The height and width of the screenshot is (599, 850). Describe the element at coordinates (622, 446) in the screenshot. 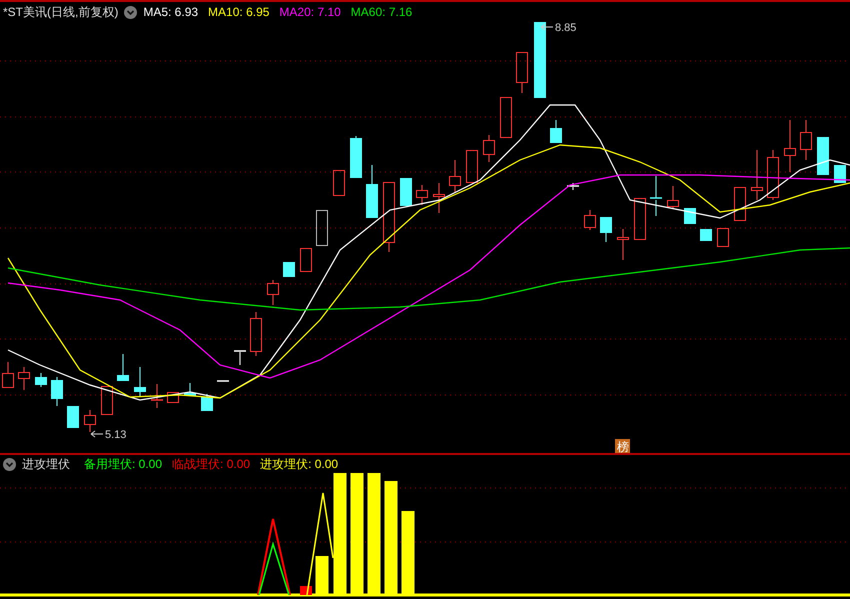

I see `rank-badge: 榜` at that location.